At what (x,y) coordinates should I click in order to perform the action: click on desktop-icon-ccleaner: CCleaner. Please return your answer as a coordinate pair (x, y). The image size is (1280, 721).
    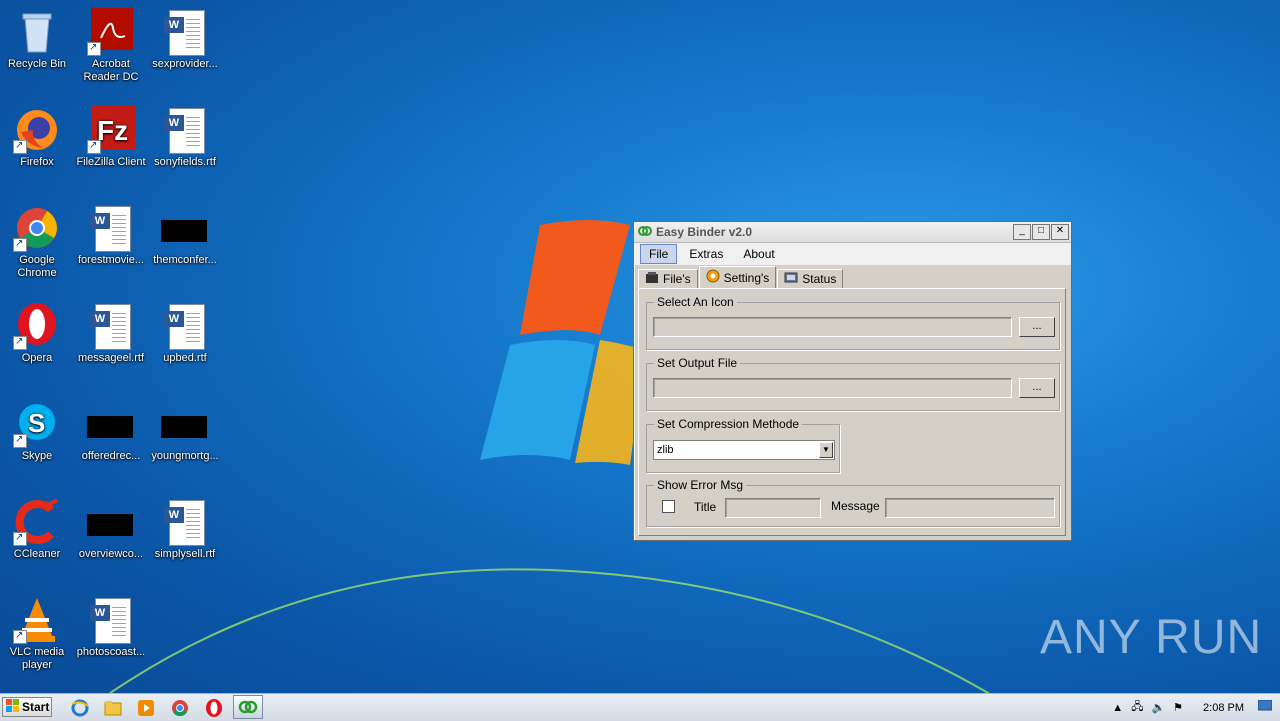
    Looking at the image, I should click on (37, 529).